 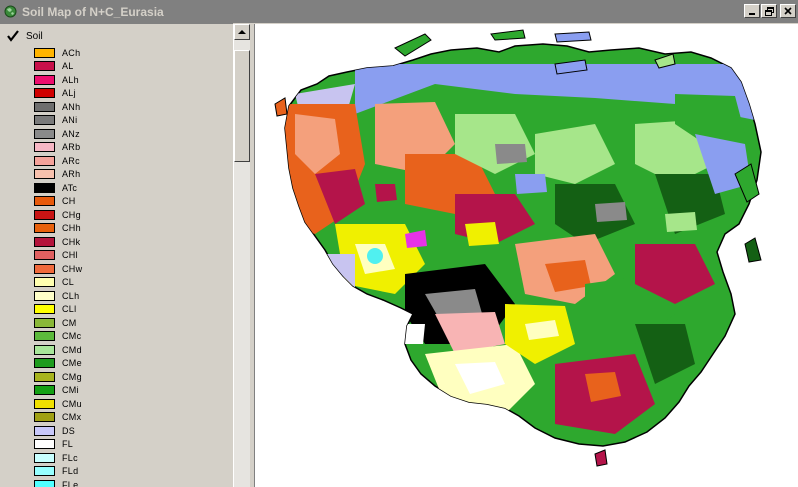 I want to click on legend-label: FLc, so click(x=70, y=457).